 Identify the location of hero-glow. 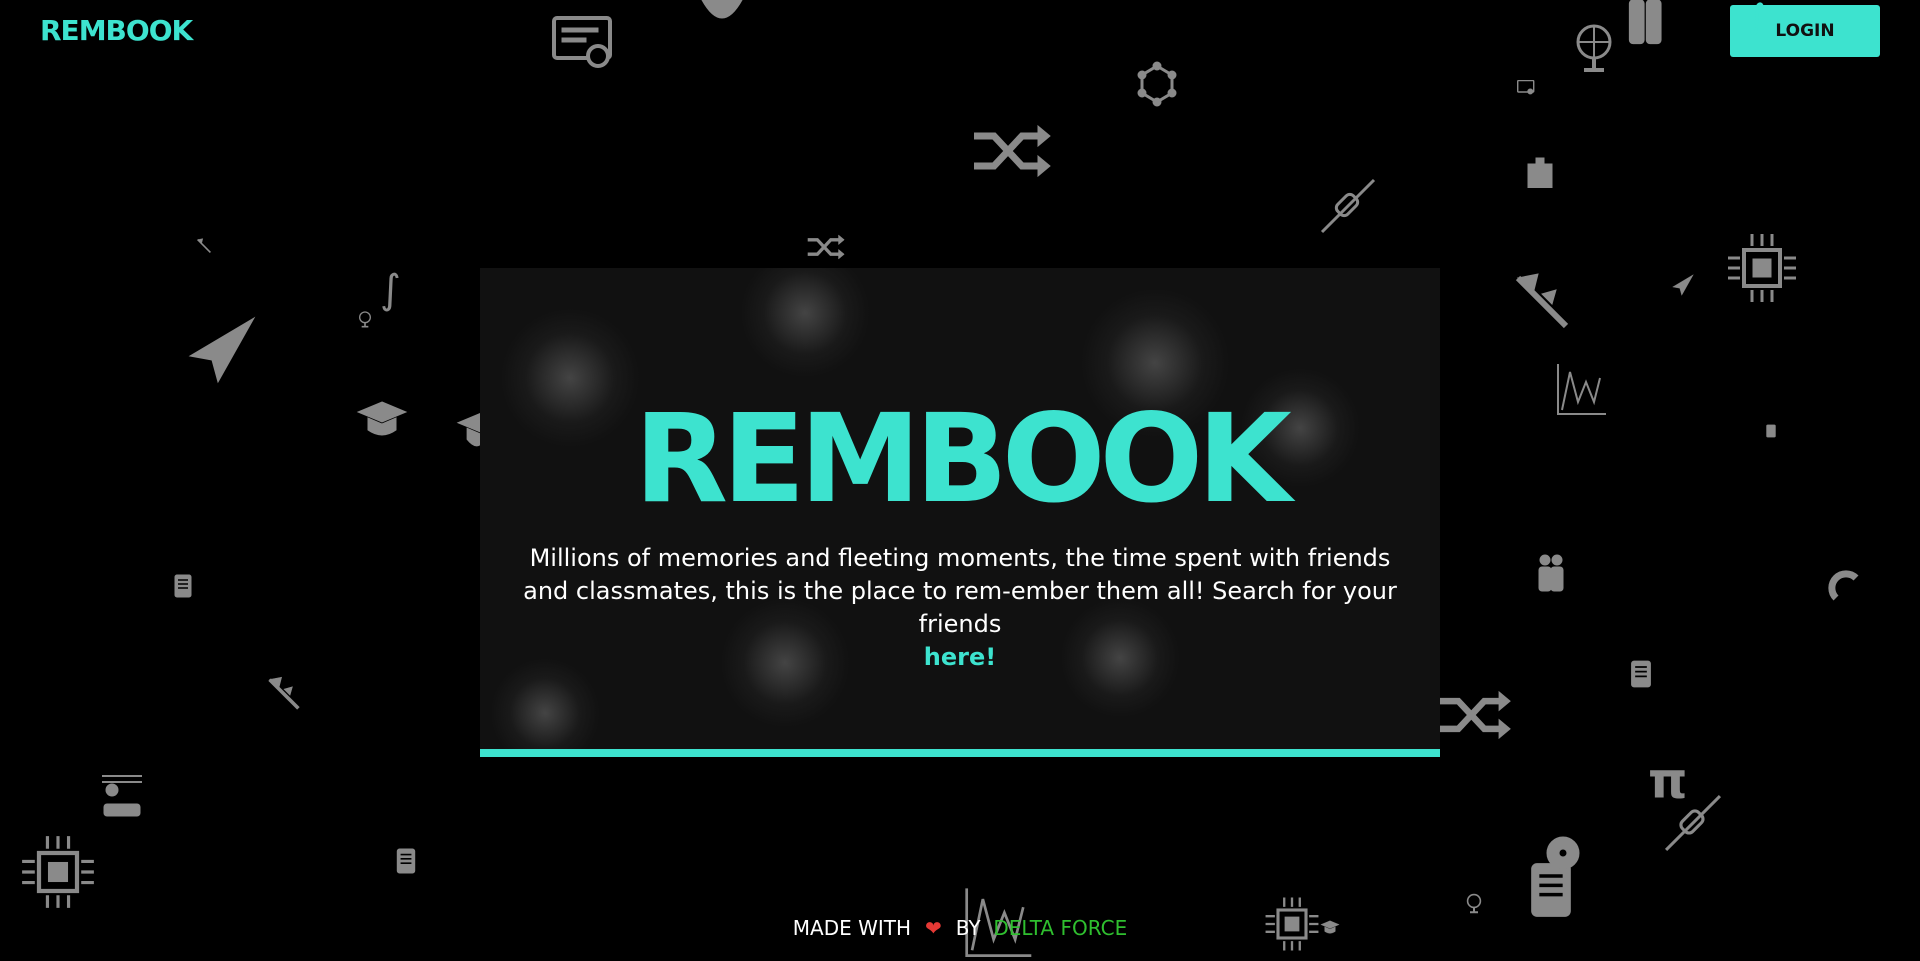
(805, 323).